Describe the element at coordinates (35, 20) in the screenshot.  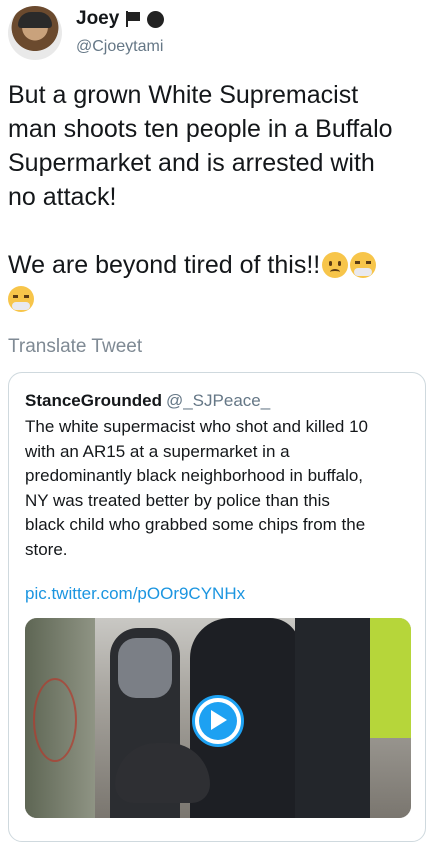
I see `avatar-cap` at that location.